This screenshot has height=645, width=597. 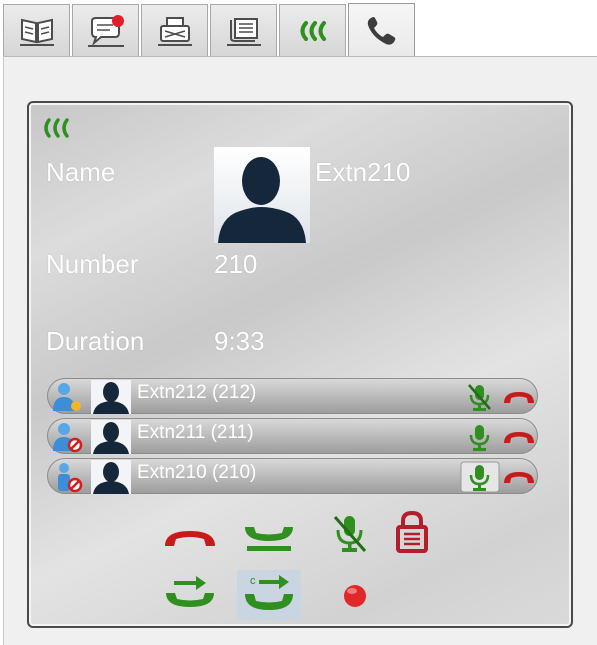 I want to click on duration-label: Duration, so click(x=95, y=341).